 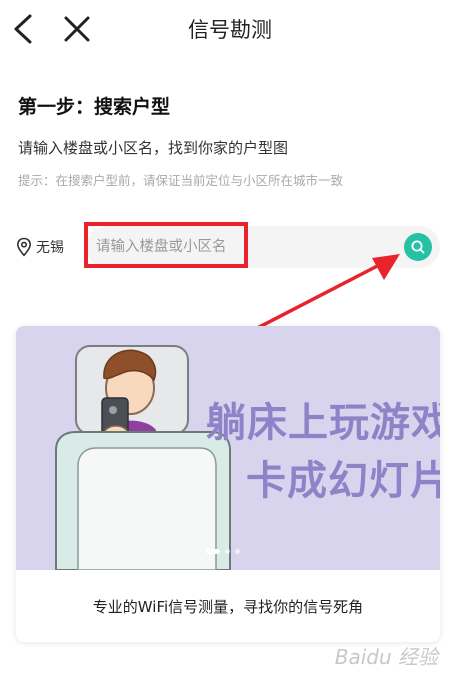 I want to click on banner-slogan-line2: 卡成幻灯片, so click(x=343, y=481).